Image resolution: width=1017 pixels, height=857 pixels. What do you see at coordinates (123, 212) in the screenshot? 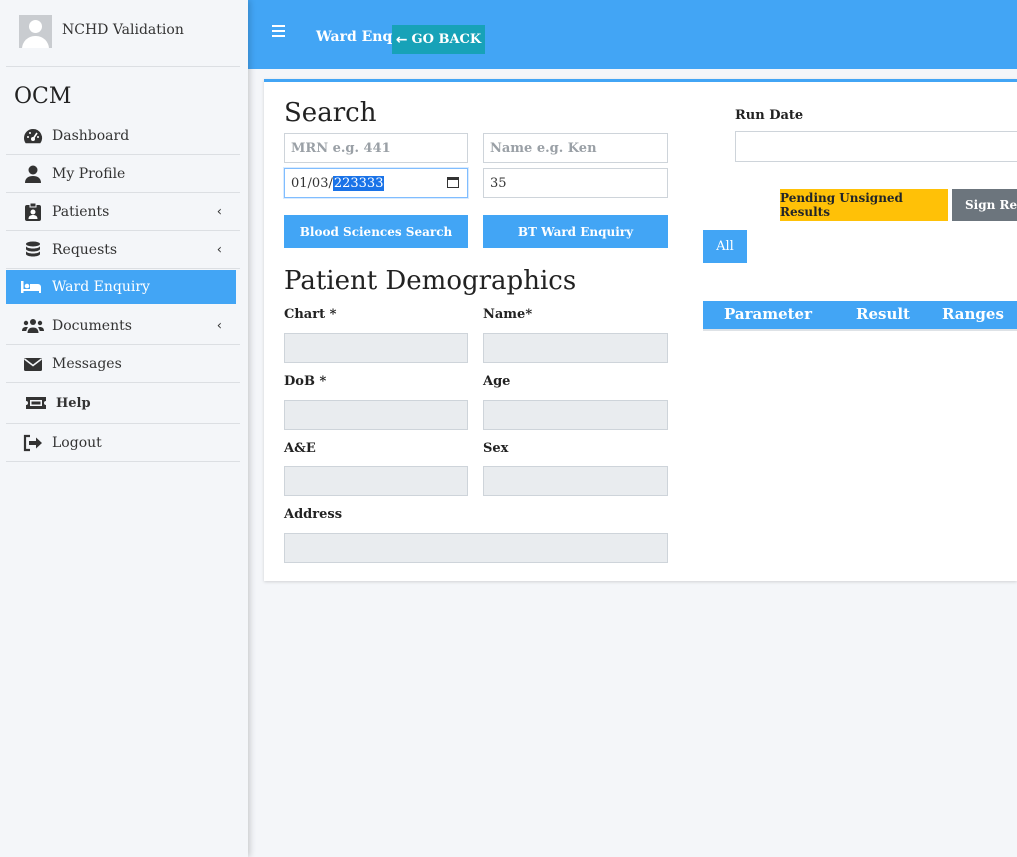
I see `sidebar-item-patients: Patients ‹` at bounding box center [123, 212].